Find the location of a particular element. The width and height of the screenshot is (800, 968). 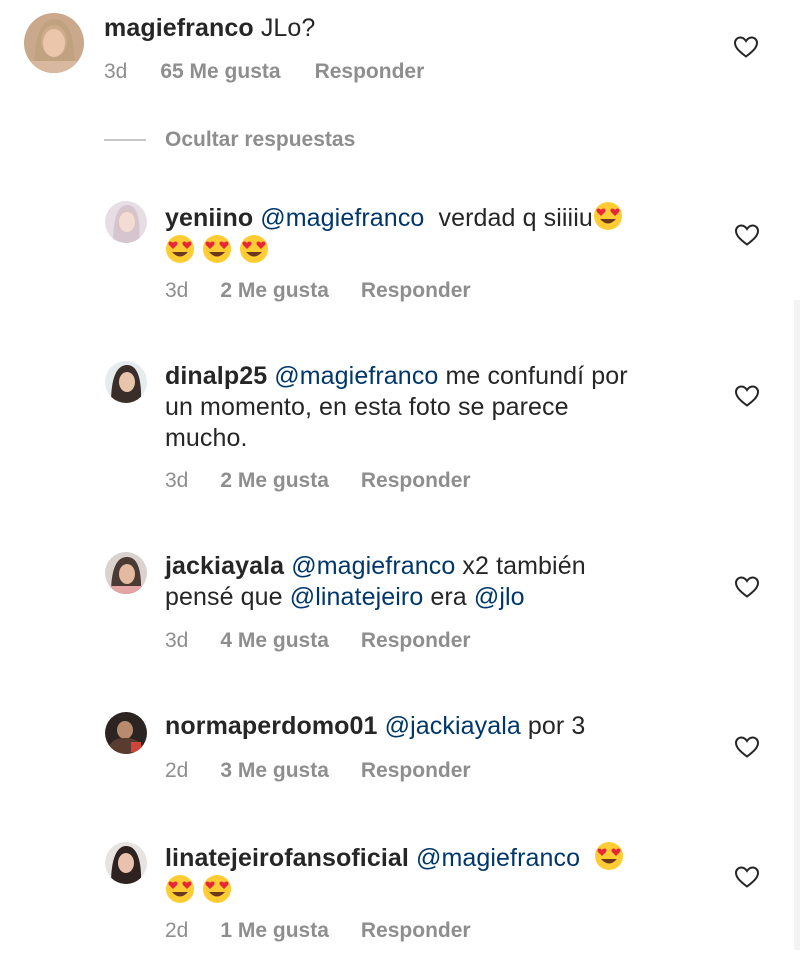

comment-username: yeniino is located at coordinates (209, 218).